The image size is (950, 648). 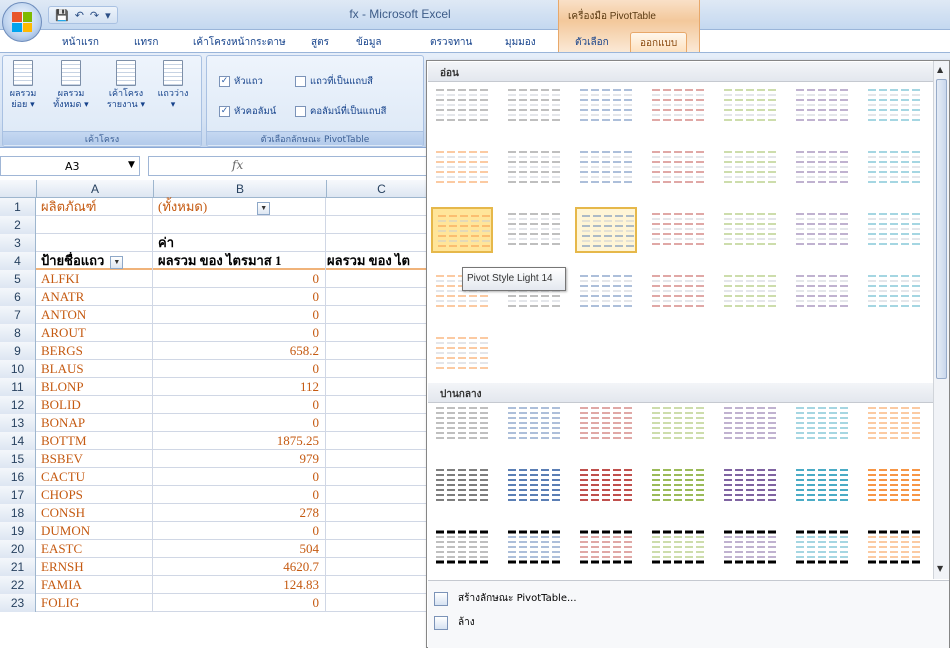 What do you see at coordinates (240, 207) in the screenshot?
I see `cell-b: (ทั้งหมด) ▼` at bounding box center [240, 207].